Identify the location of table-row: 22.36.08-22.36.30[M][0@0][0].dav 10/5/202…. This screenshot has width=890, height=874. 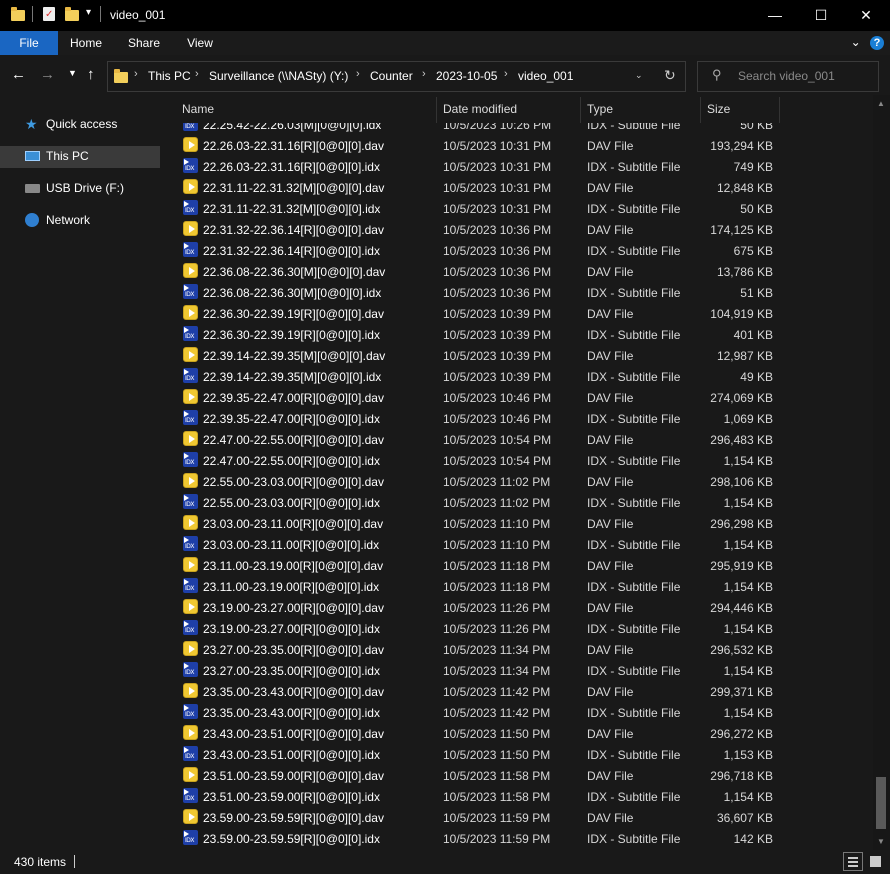
(518, 271).